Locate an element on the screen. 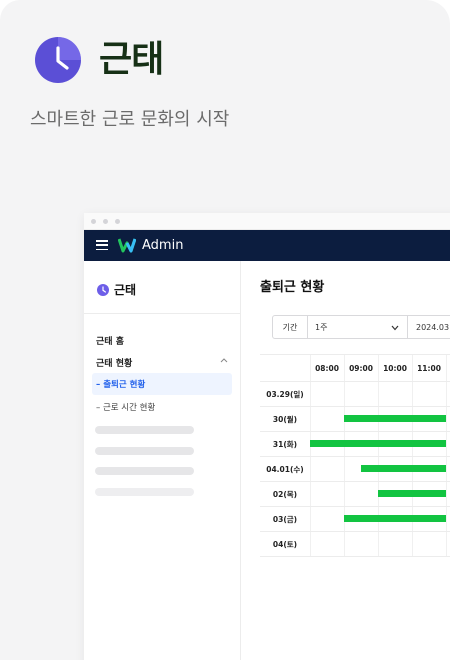 The width and height of the screenshot is (450, 660). hero-subtitle: 스마트한 근로 문화의 시작 is located at coordinates (130, 119).